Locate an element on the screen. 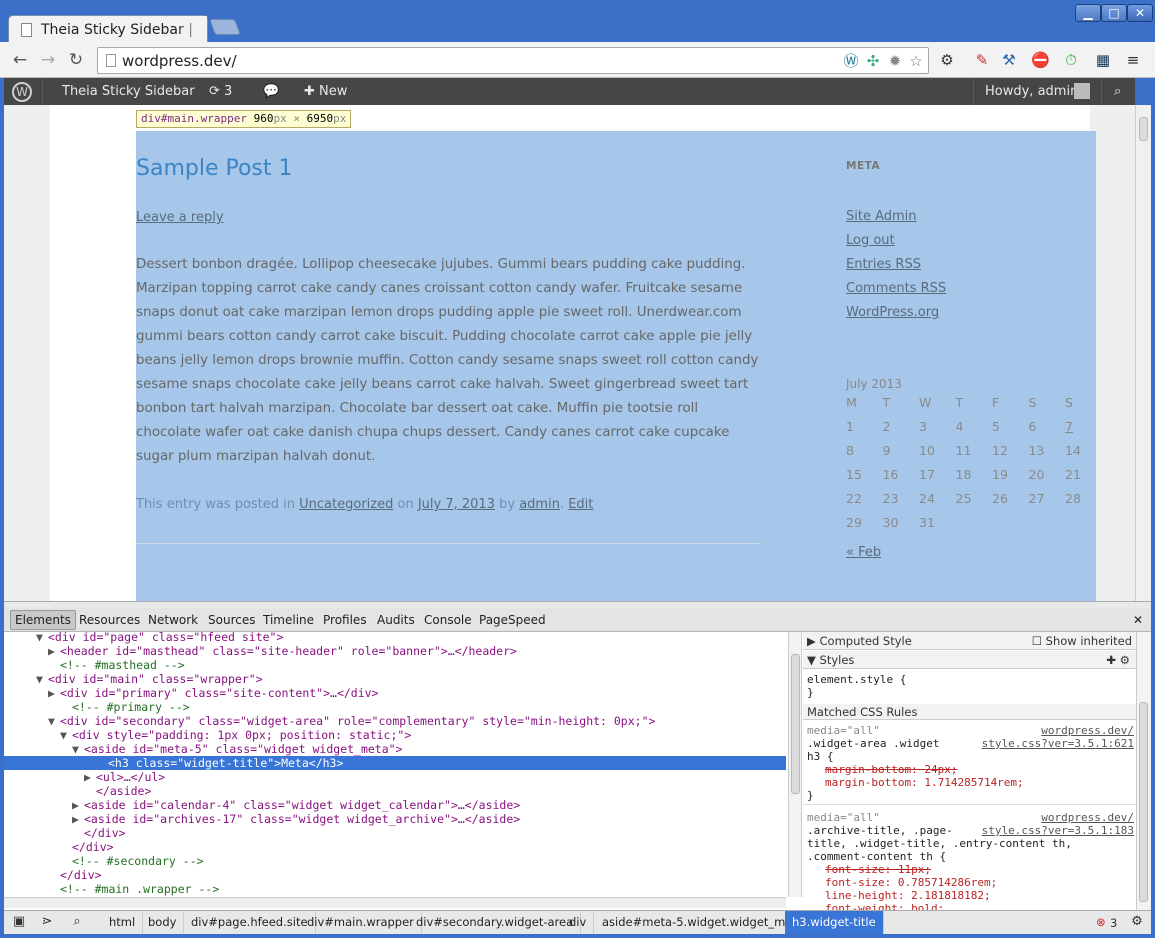 This screenshot has height=938, width=1155. tab-resources: Resources is located at coordinates (109, 620).